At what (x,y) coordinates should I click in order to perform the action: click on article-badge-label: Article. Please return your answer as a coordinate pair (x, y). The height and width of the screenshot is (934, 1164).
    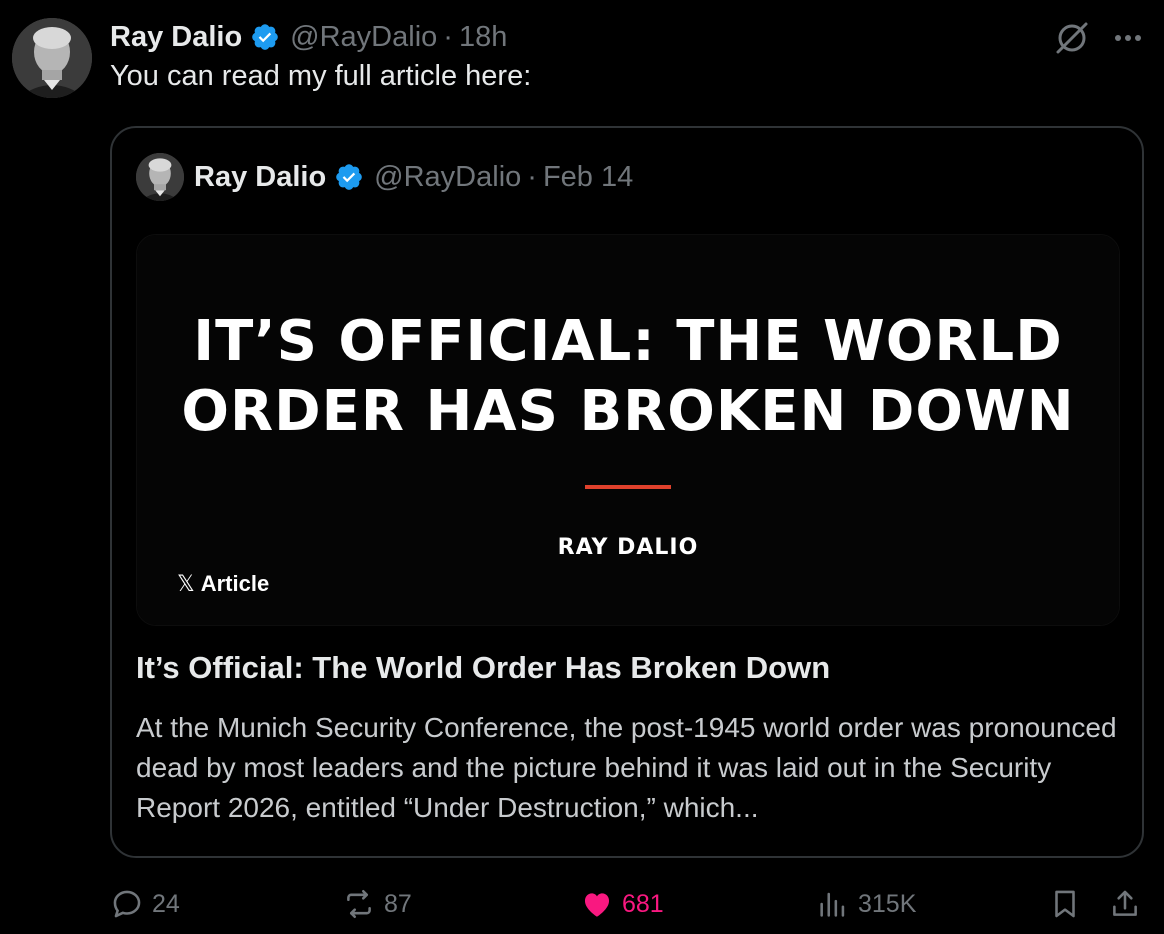
    Looking at the image, I should click on (235, 583).